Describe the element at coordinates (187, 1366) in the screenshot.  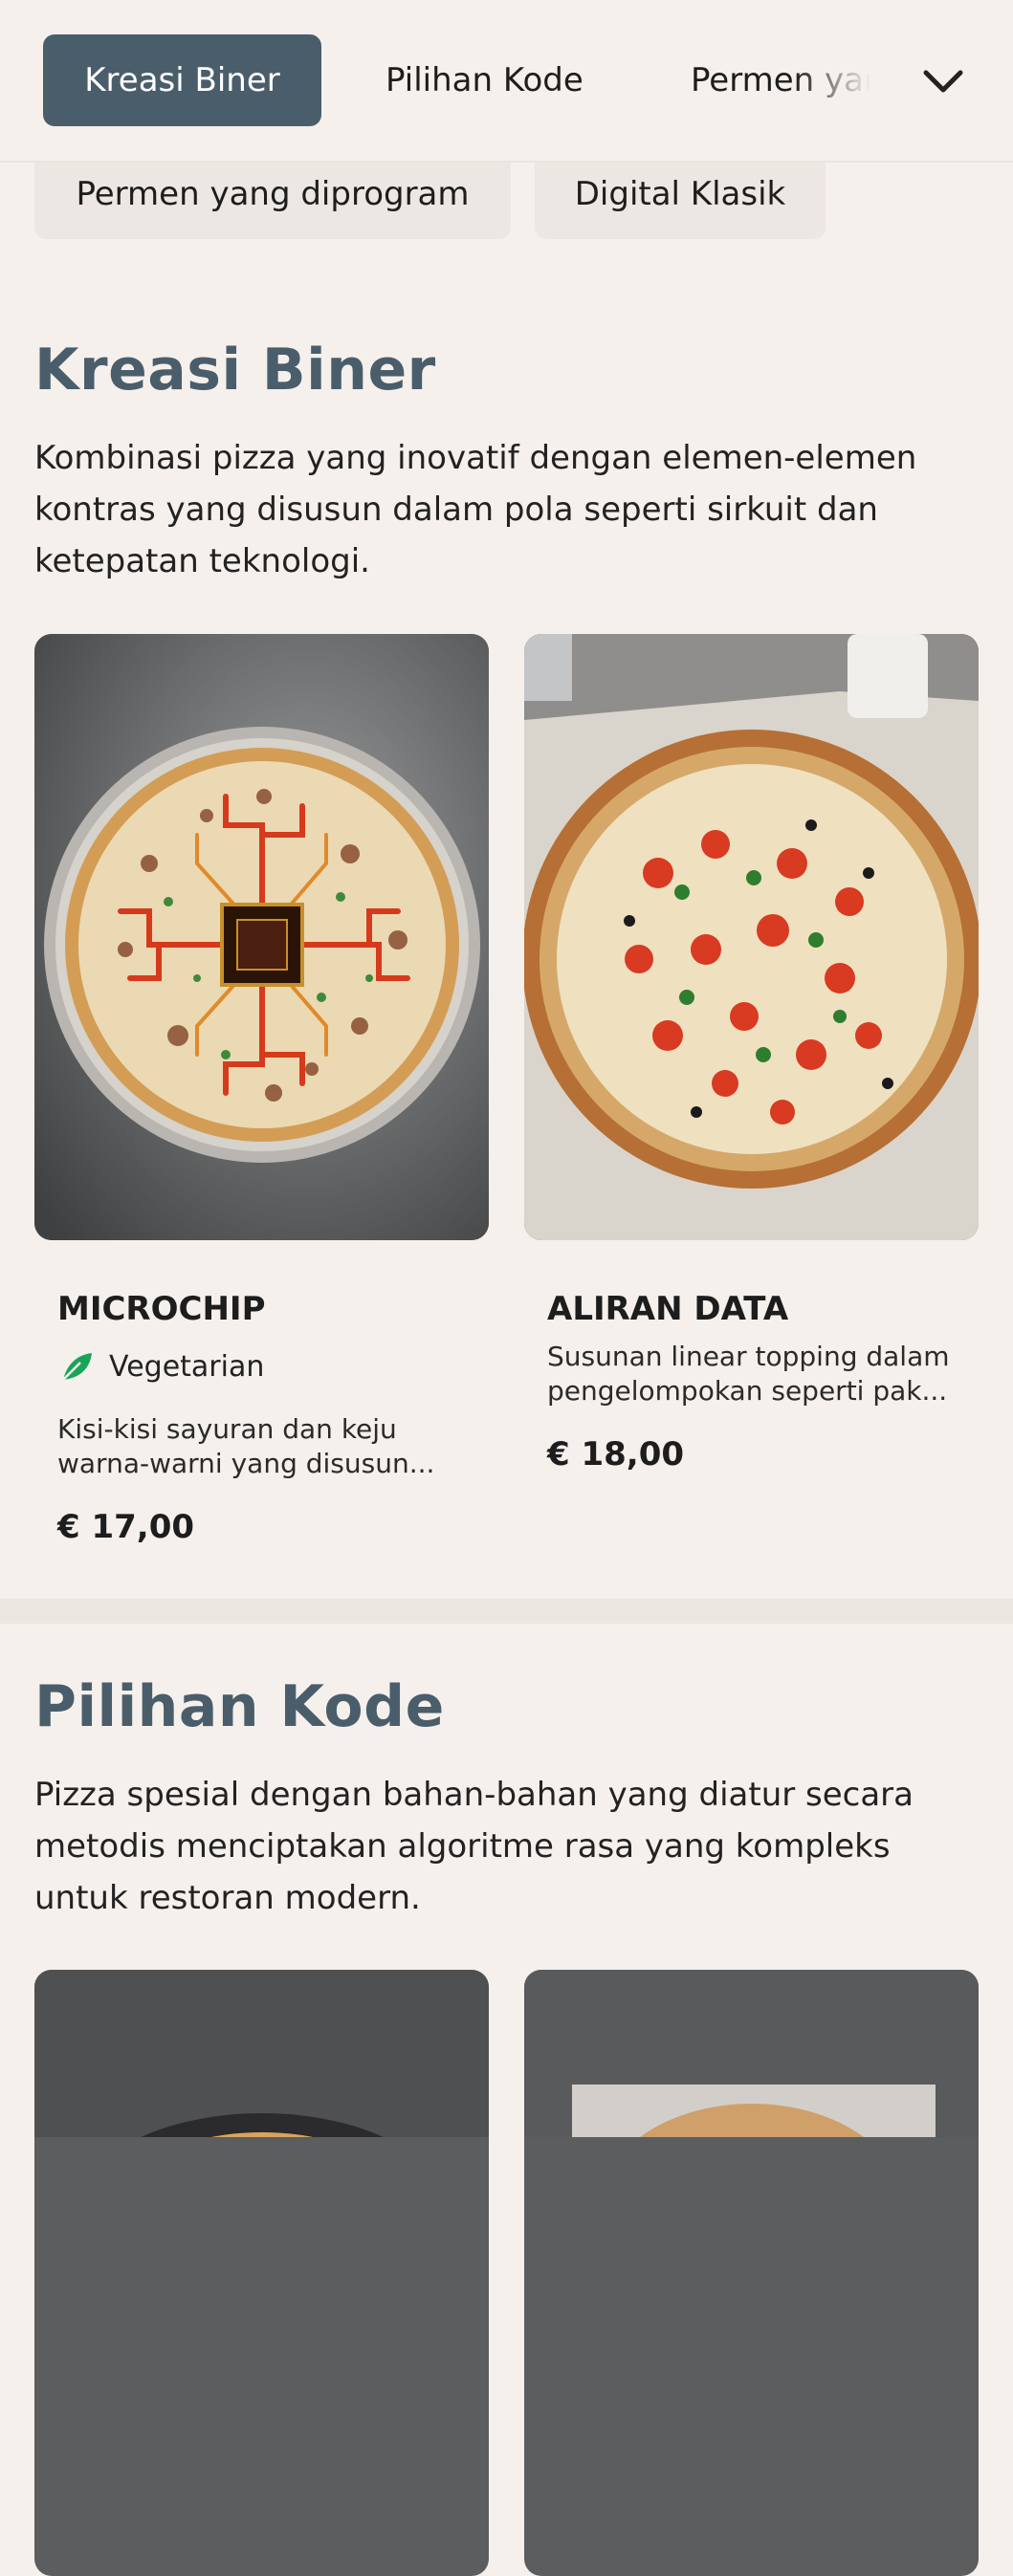
I see `vegetarian-label: Vegetarian` at that location.